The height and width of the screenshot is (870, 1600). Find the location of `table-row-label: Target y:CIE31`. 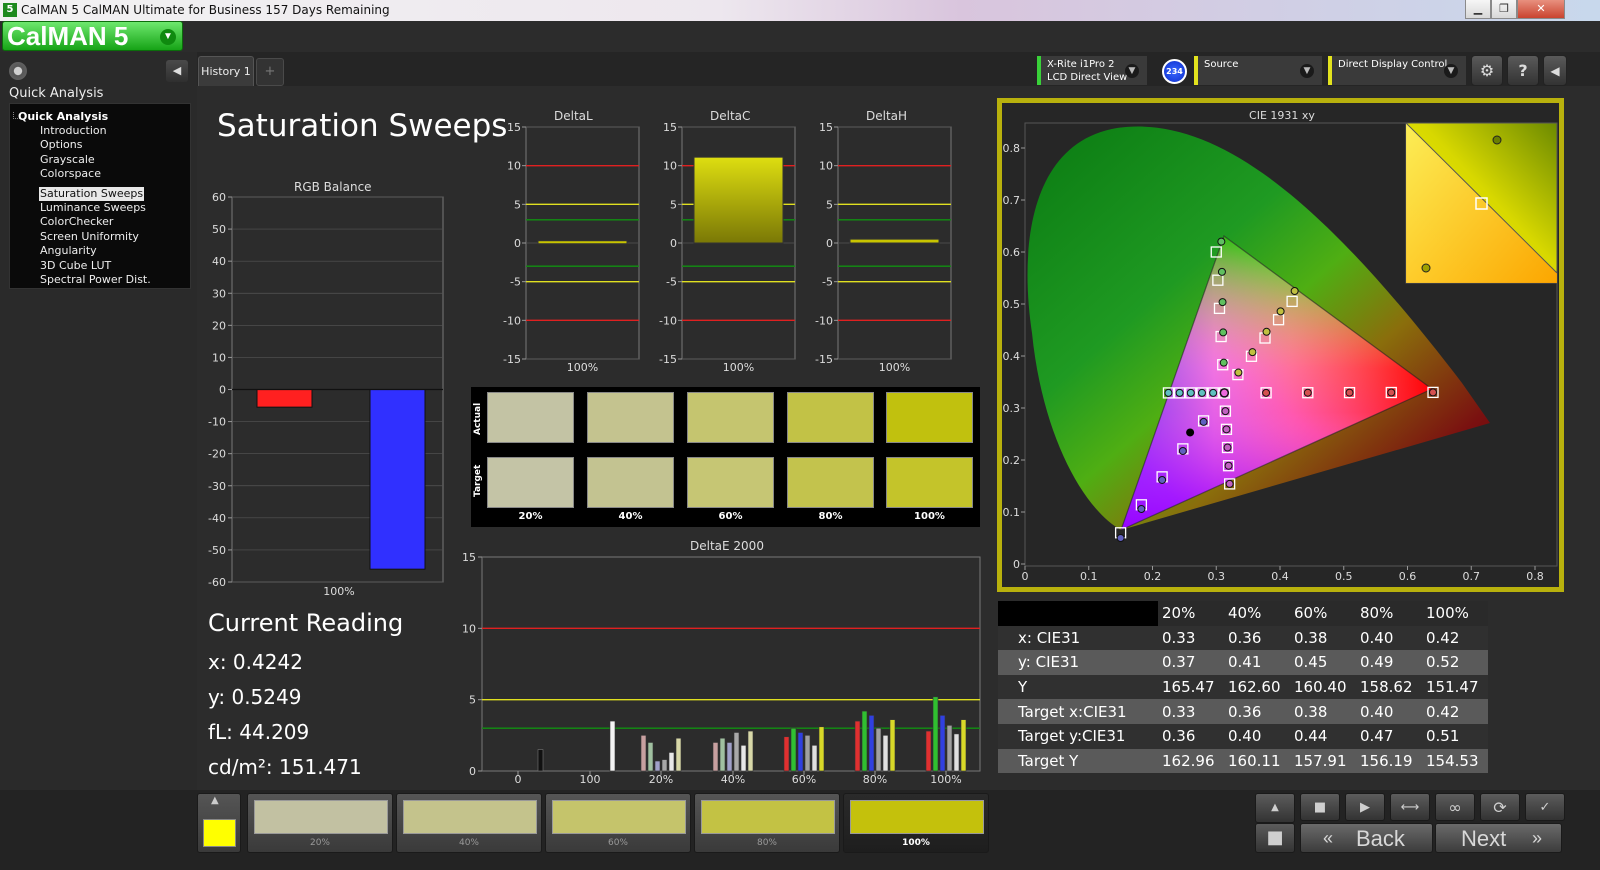

table-row-label: Target y:CIE31 is located at coordinates (1078, 736).